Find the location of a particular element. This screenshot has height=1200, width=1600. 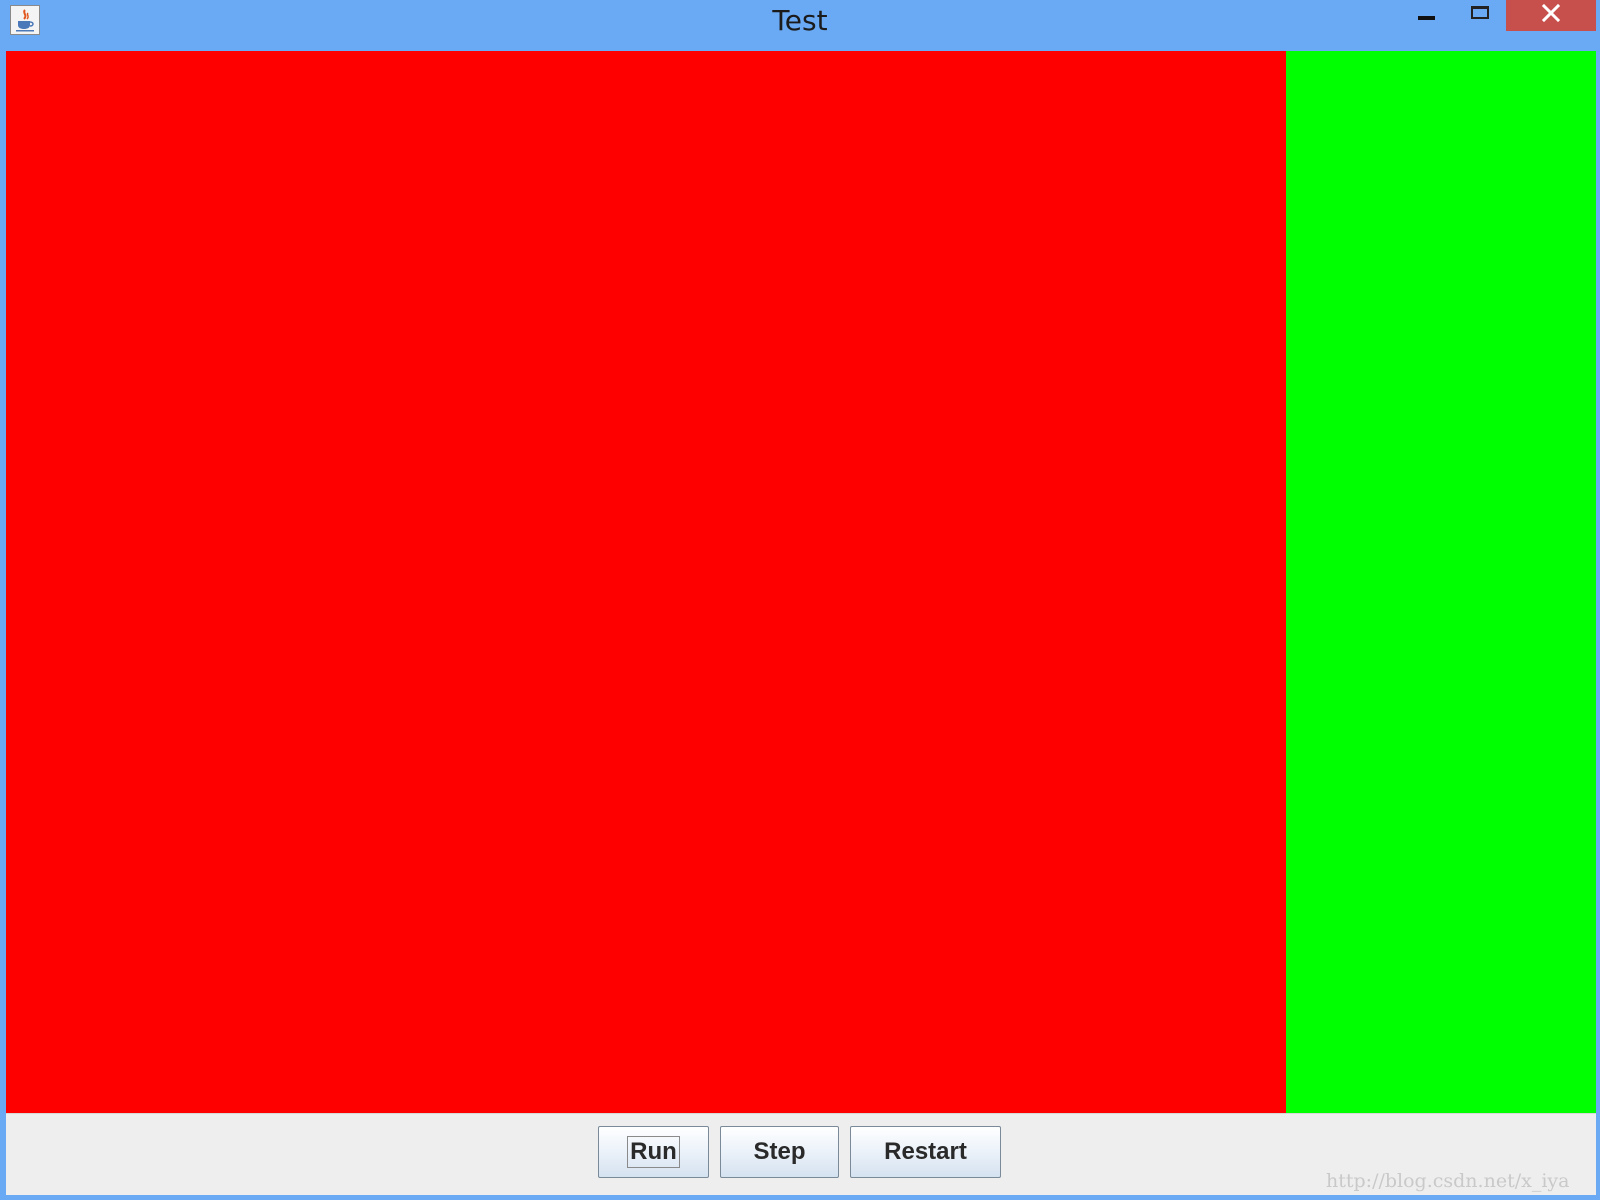

maximize-button is located at coordinates (1480, 15).